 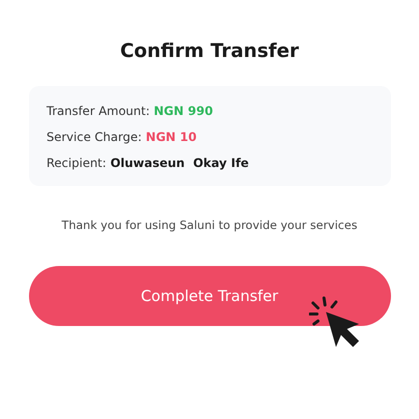 I want to click on detail-label: Recipient:, so click(x=76, y=163).